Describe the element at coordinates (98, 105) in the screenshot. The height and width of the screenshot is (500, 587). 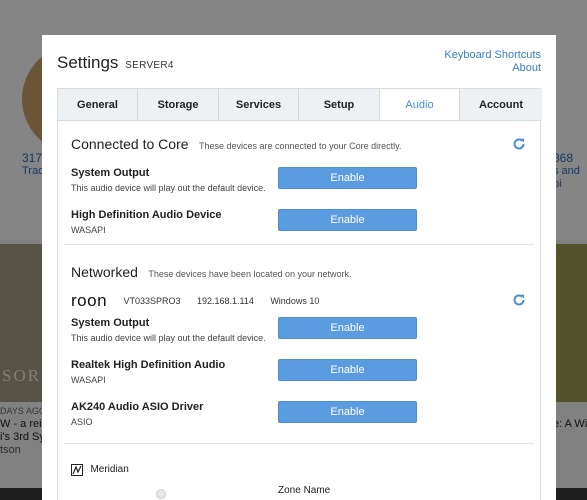
I see `tab-general: General` at that location.